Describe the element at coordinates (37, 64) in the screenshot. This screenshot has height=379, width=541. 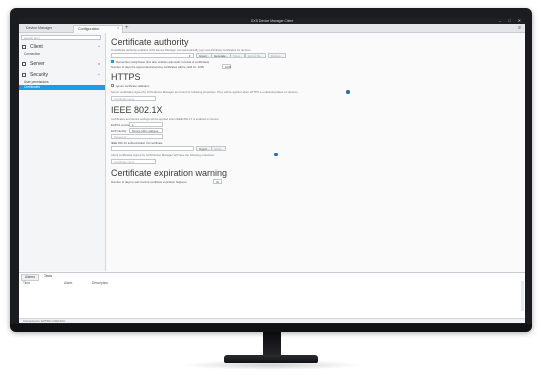
I see `sidebar-item-label: Server` at that location.